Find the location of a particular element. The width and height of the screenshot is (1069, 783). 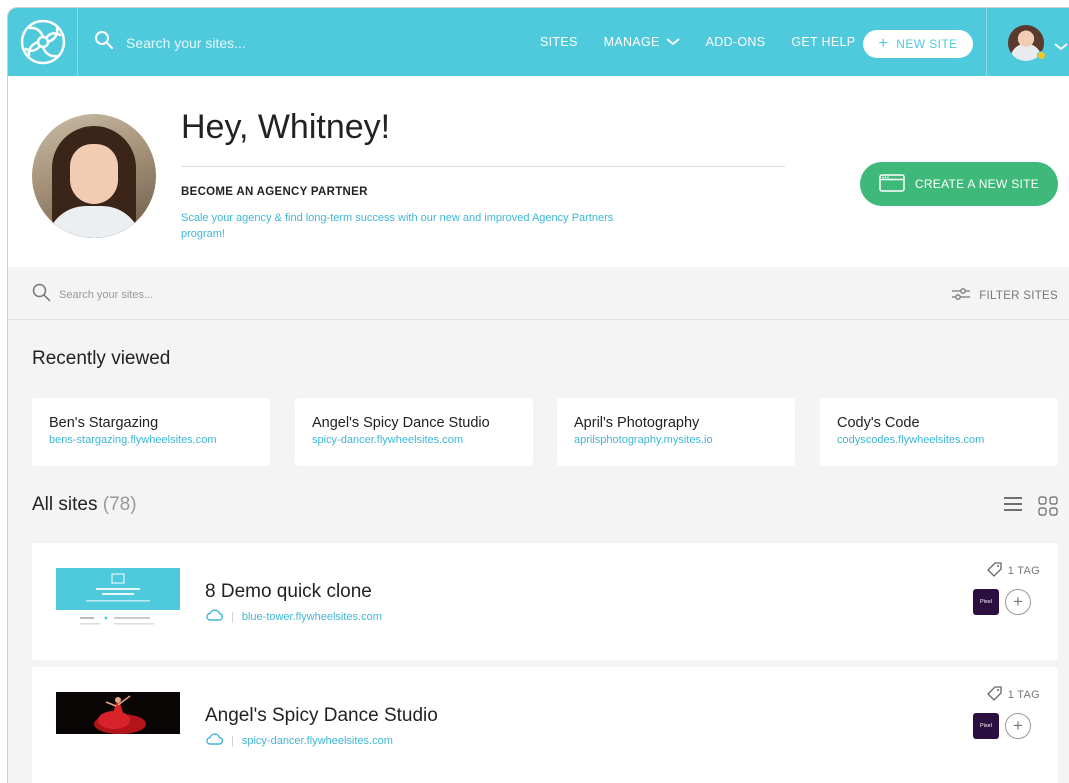

grid-view-icon is located at coordinates (1048, 506).